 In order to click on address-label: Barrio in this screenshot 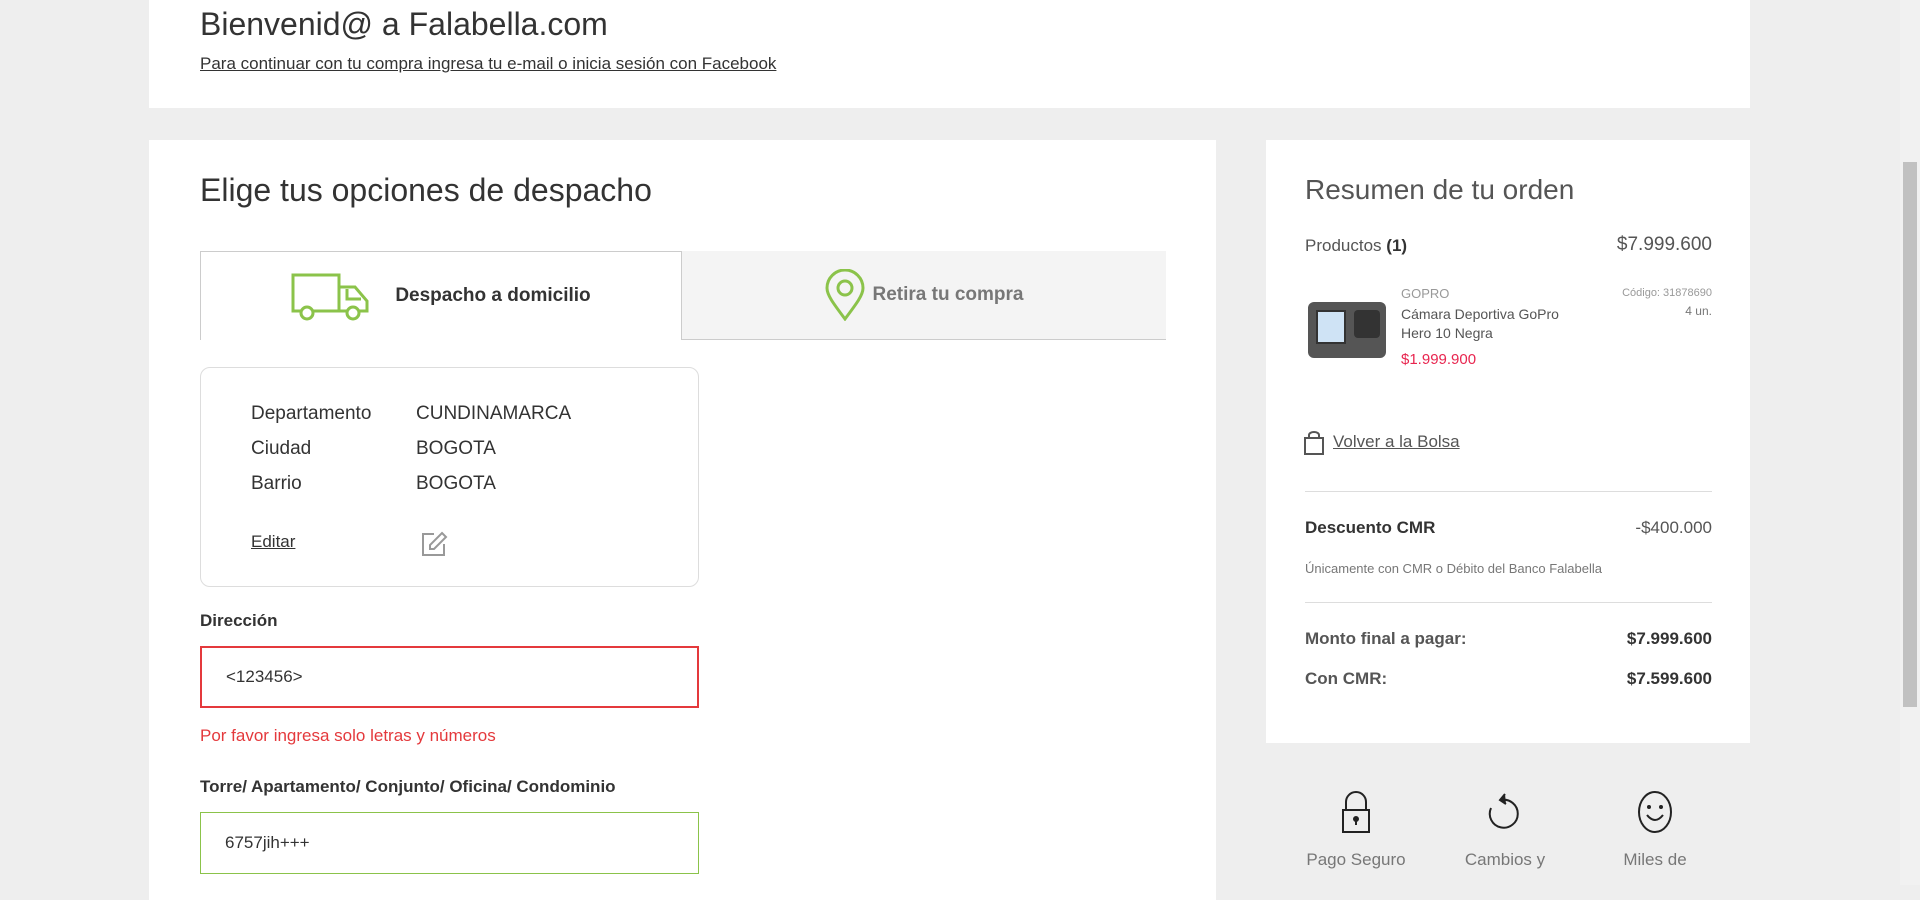, I will do `click(276, 483)`.